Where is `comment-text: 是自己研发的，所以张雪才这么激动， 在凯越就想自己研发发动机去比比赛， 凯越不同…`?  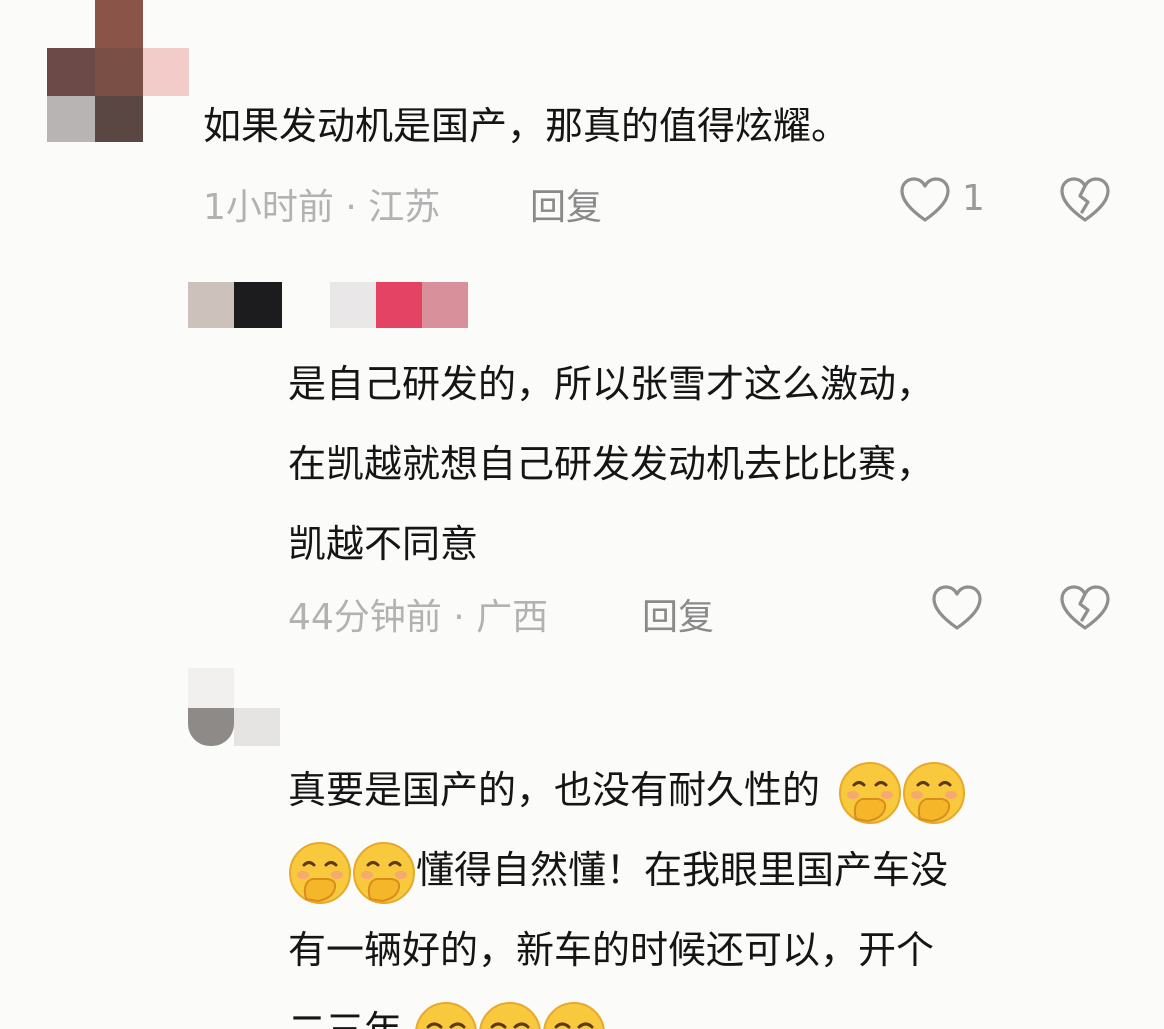
comment-text: 是自己研发的，所以张雪才这么激动， 在凯越就想自己研发发动机去比比赛， 凯越不同… is located at coordinates (611, 464).